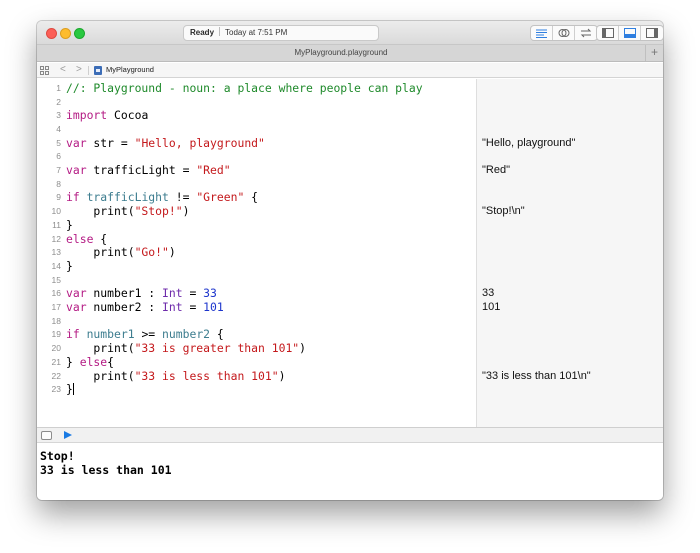  I want to click on code-line: print("Go!"), so click(121, 252).